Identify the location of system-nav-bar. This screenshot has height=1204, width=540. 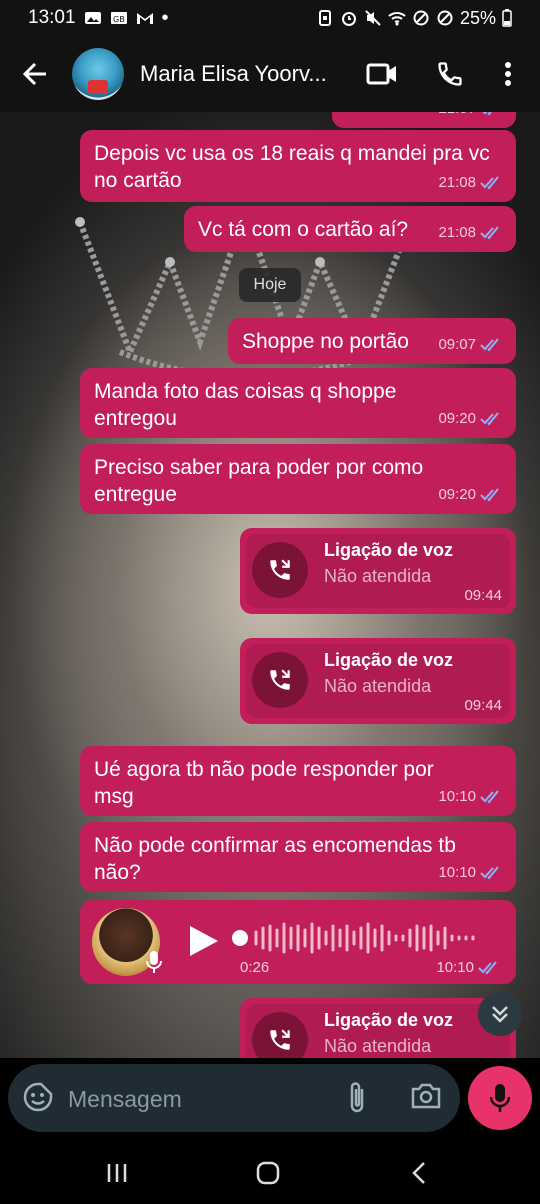
(270, 1171).